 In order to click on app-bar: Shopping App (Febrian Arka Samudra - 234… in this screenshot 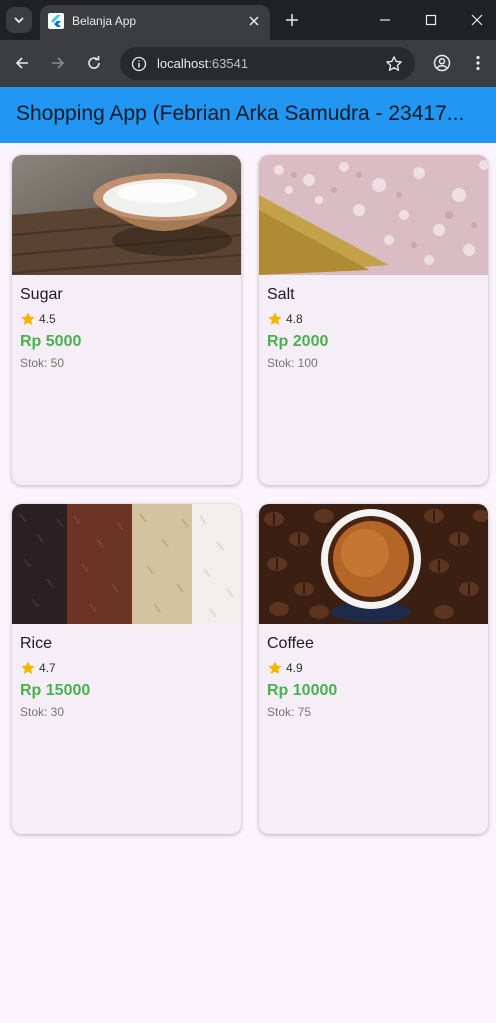, I will do `click(248, 115)`.